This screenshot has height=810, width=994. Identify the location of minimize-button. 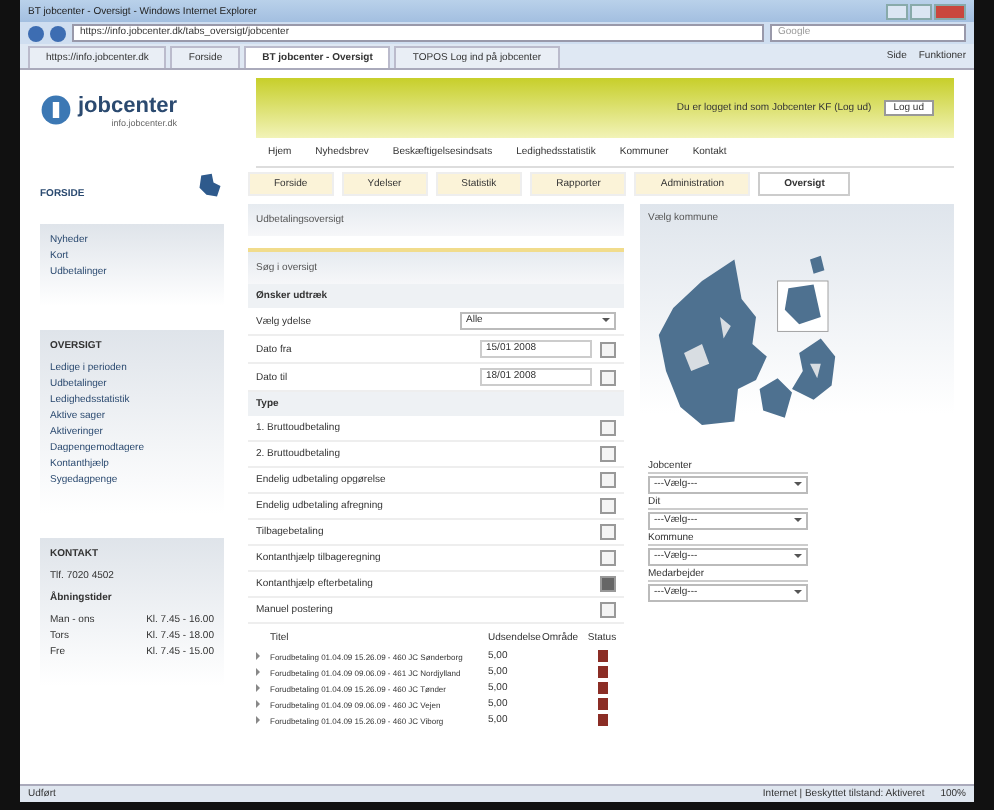
(897, 11).